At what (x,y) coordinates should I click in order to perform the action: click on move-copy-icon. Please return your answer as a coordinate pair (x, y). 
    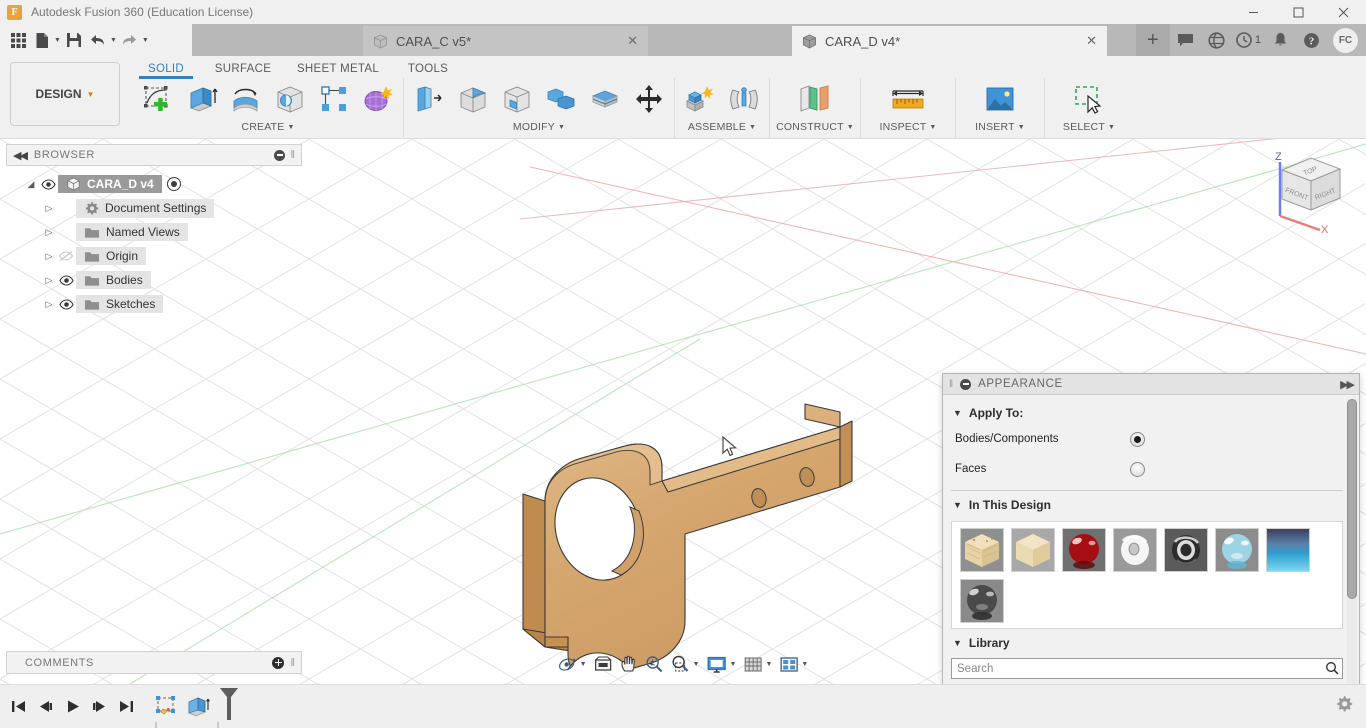
    Looking at the image, I should click on (649, 99).